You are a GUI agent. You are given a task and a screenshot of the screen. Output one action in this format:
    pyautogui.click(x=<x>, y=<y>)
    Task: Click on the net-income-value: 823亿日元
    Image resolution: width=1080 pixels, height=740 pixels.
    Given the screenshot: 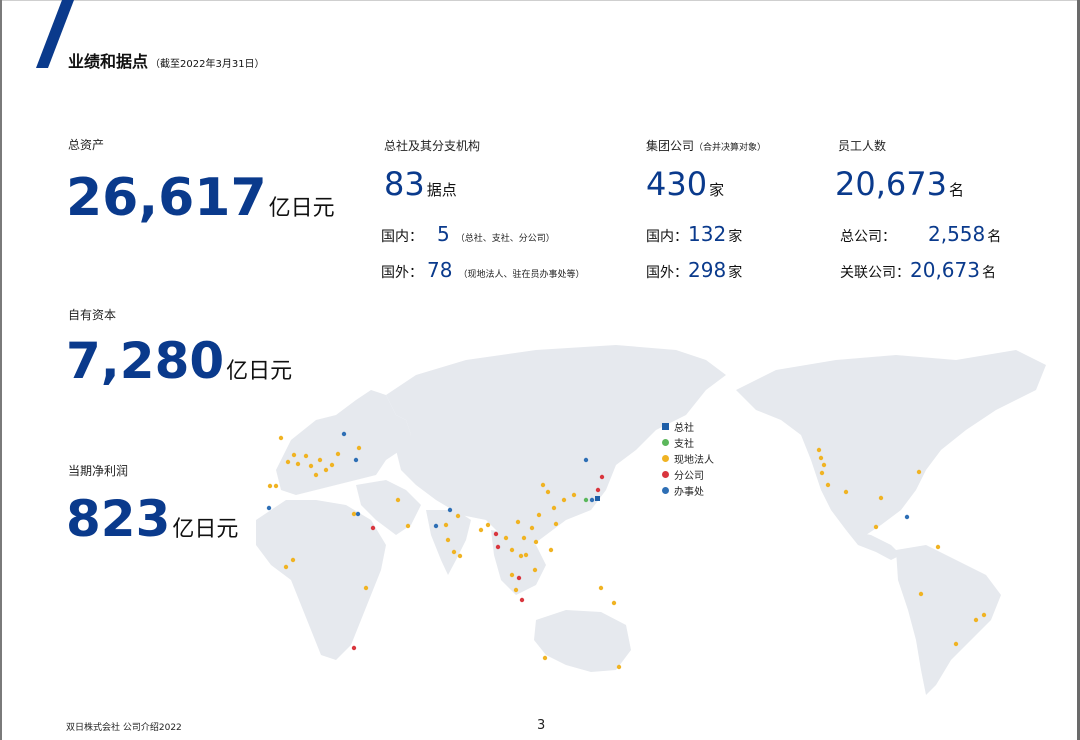 What is the action you would take?
    pyautogui.click(x=152, y=519)
    